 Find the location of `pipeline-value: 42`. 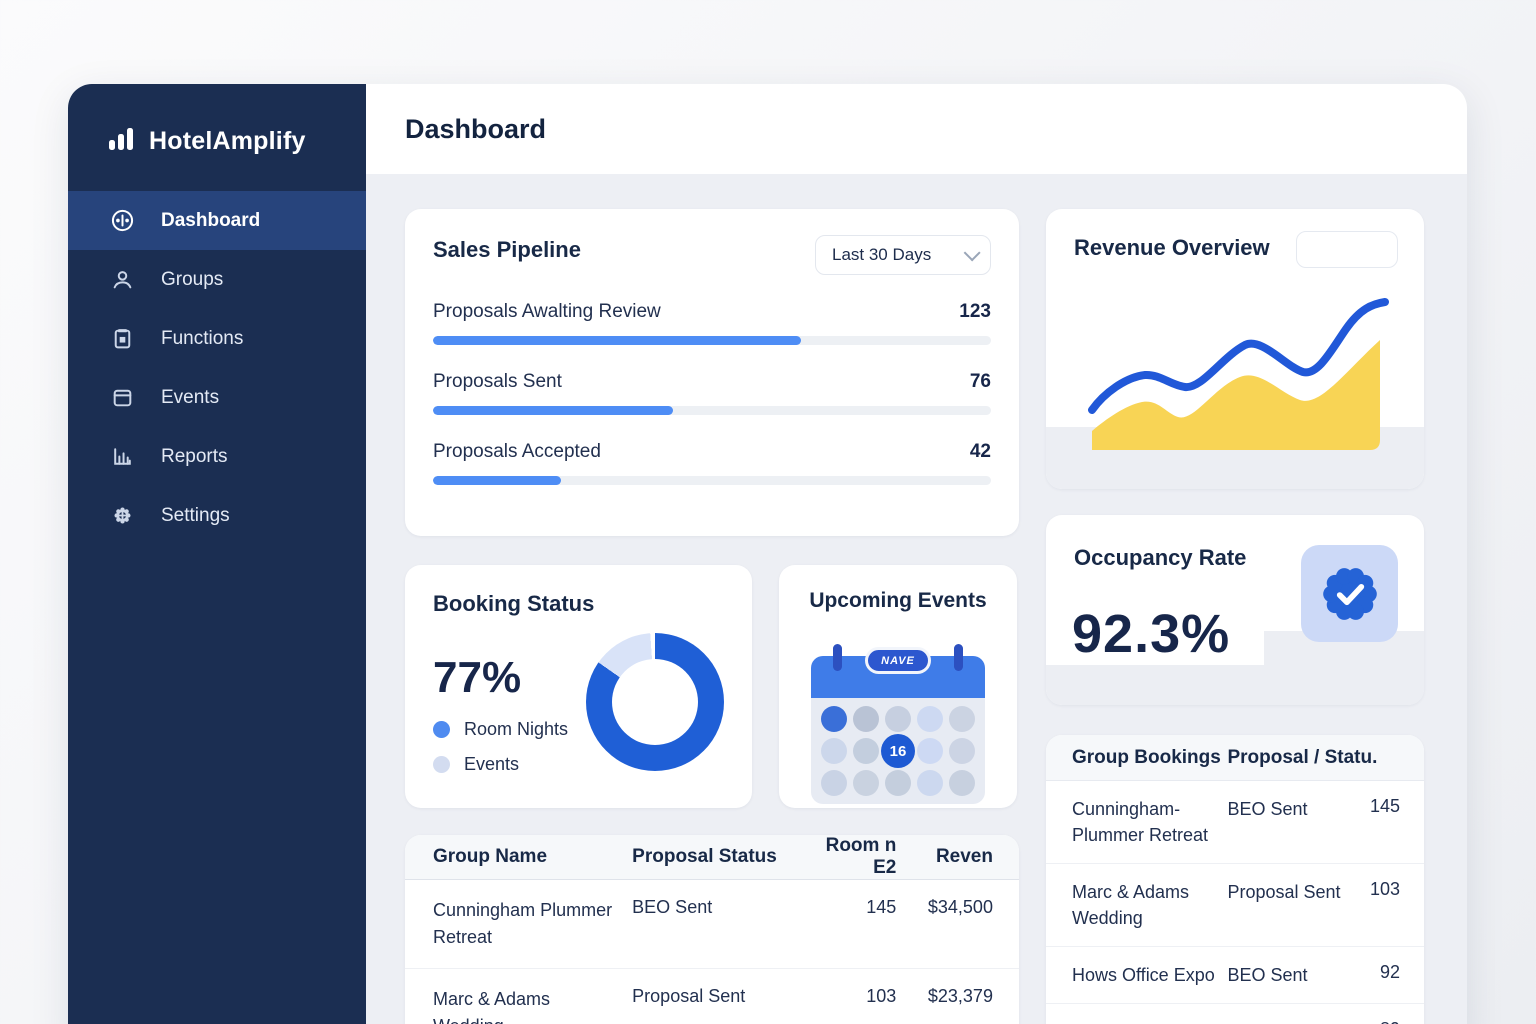

pipeline-value: 42 is located at coordinates (980, 451).